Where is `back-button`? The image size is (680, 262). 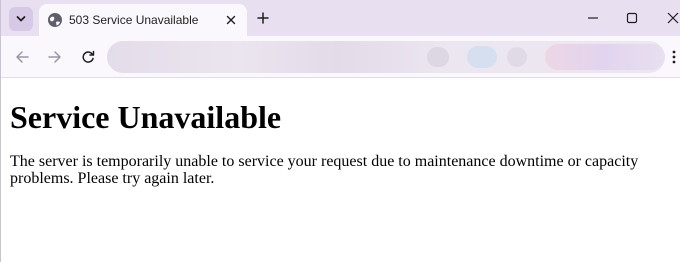
back-button is located at coordinates (22, 57).